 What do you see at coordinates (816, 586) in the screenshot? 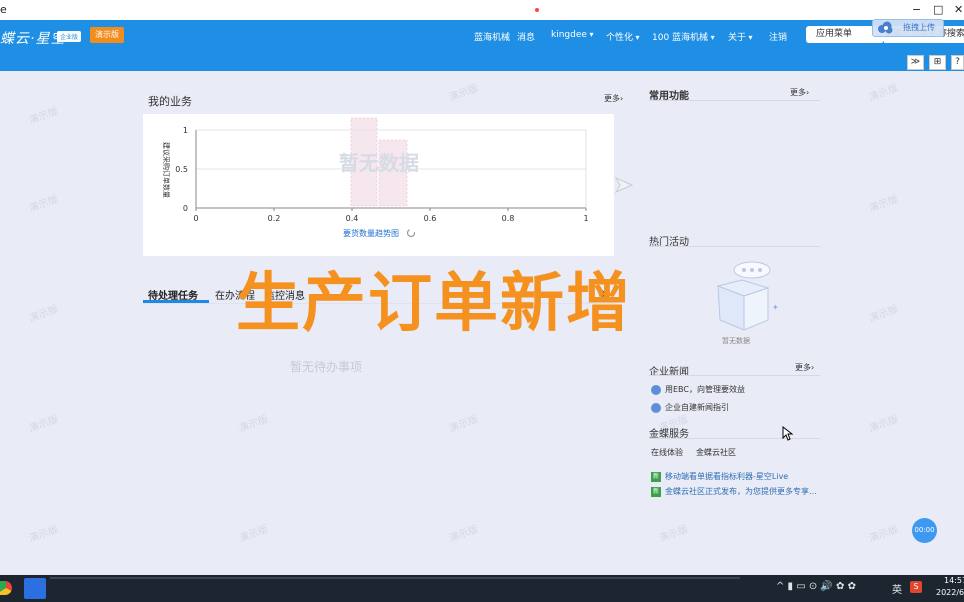
I see `system-tray-icons: ^ ▮ ▭ ⊙ 🔊 ✿ ✿` at bounding box center [816, 586].